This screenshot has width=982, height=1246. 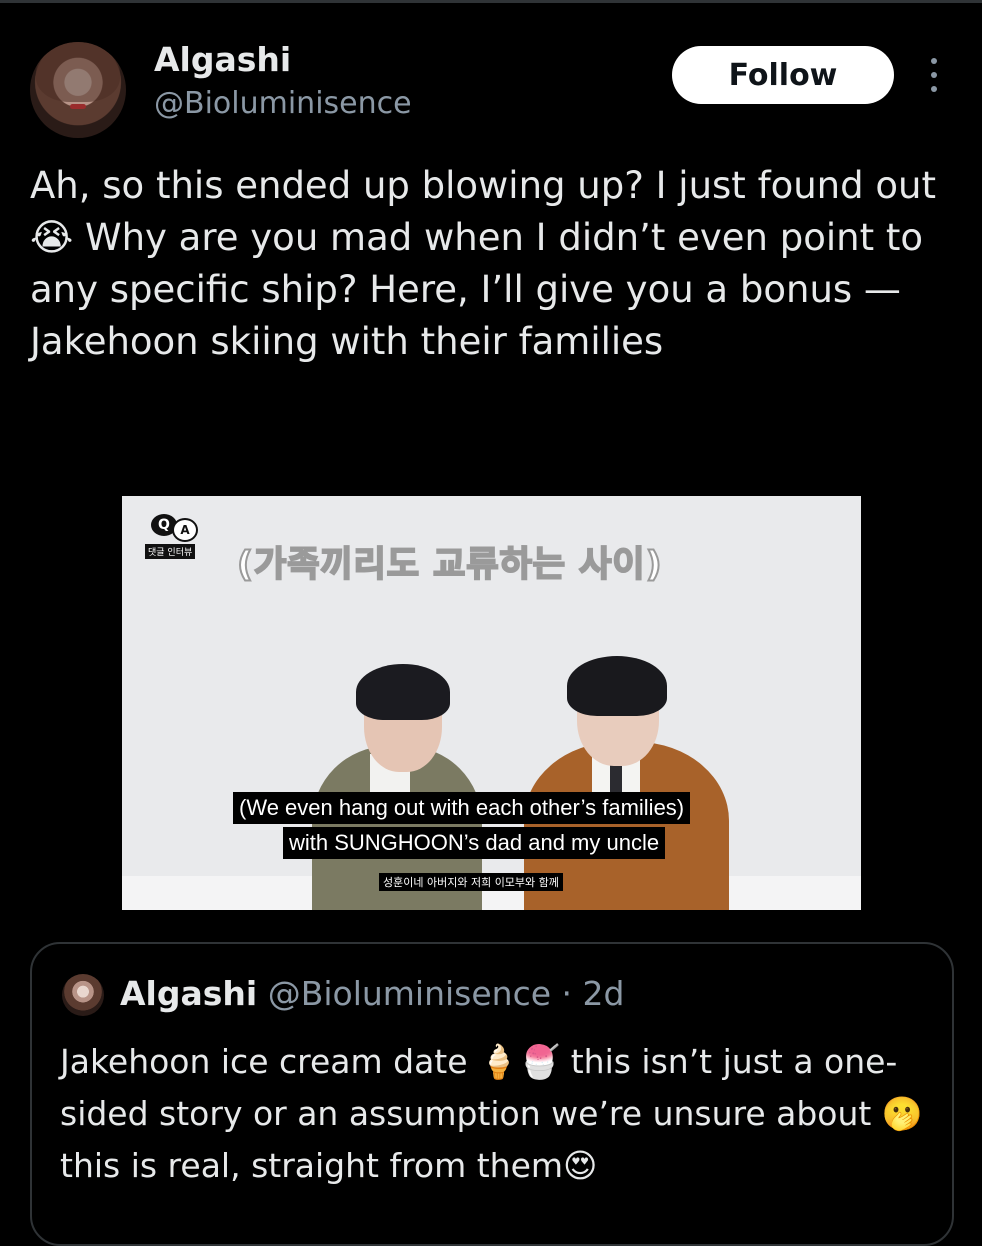 I want to click on media-headline: (가족끼리도 교류하는 사이), so click(x=449, y=565).